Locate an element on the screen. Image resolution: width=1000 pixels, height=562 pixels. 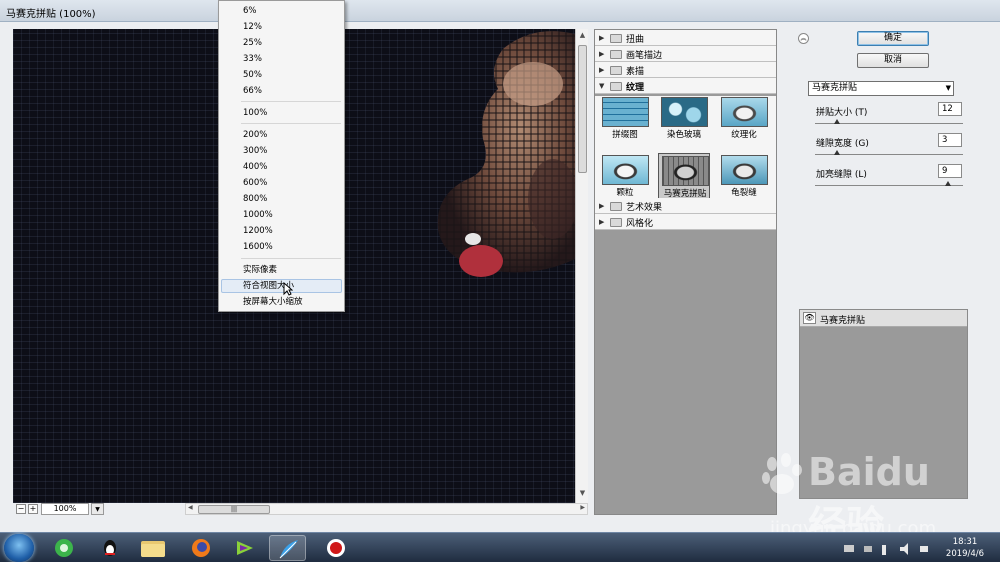
ok-button: 确定 is located at coordinates (893, 38).